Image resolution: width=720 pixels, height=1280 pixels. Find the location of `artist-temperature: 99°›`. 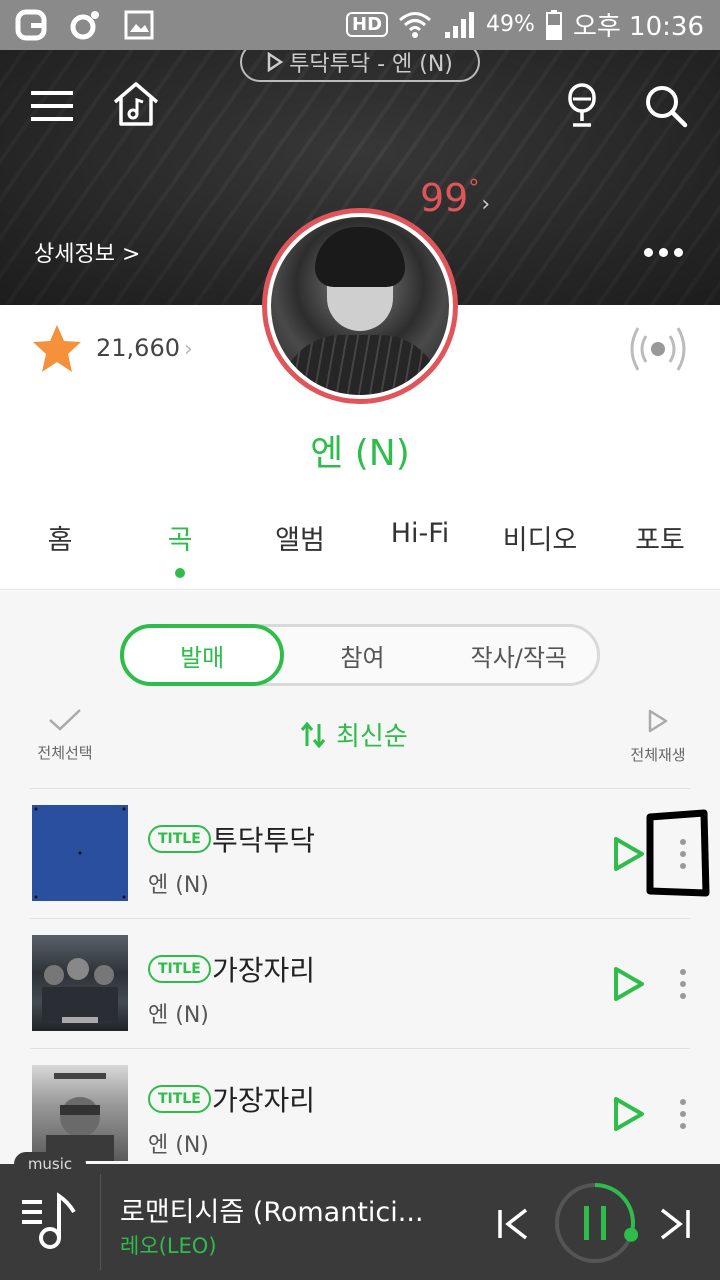

artist-temperature: 99°› is located at coordinates (455, 198).